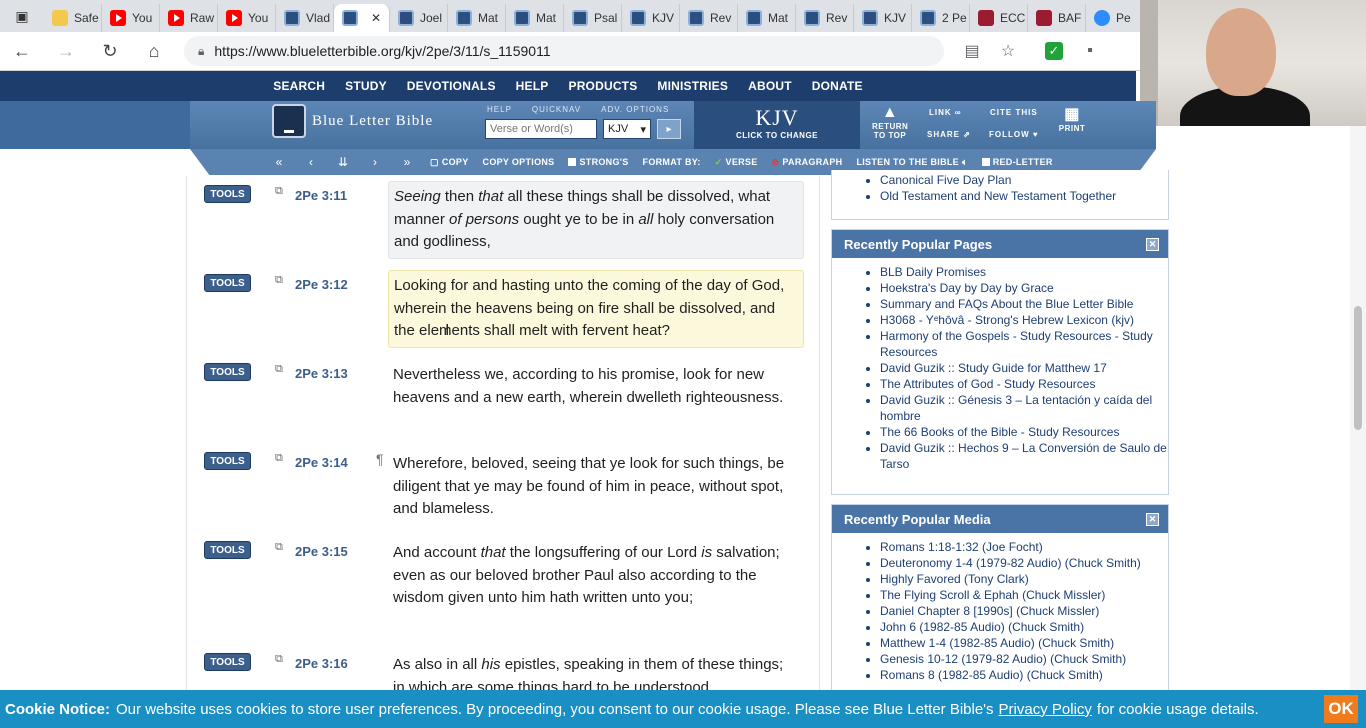 The width and height of the screenshot is (1366, 728). I want to click on sidebar-link: Old Testament and New Testament Together, so click(1024, 196).